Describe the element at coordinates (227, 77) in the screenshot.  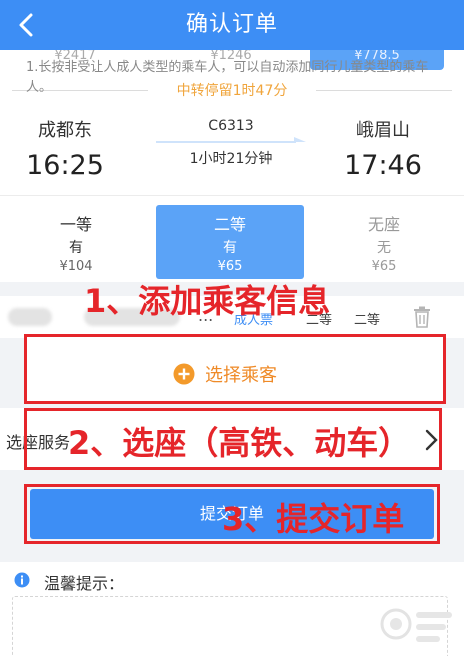
I see `tips-text: 1.长按非受让人成人类型的乘车人，可以自动添加同行儿童类型的乘车人。` at that location.